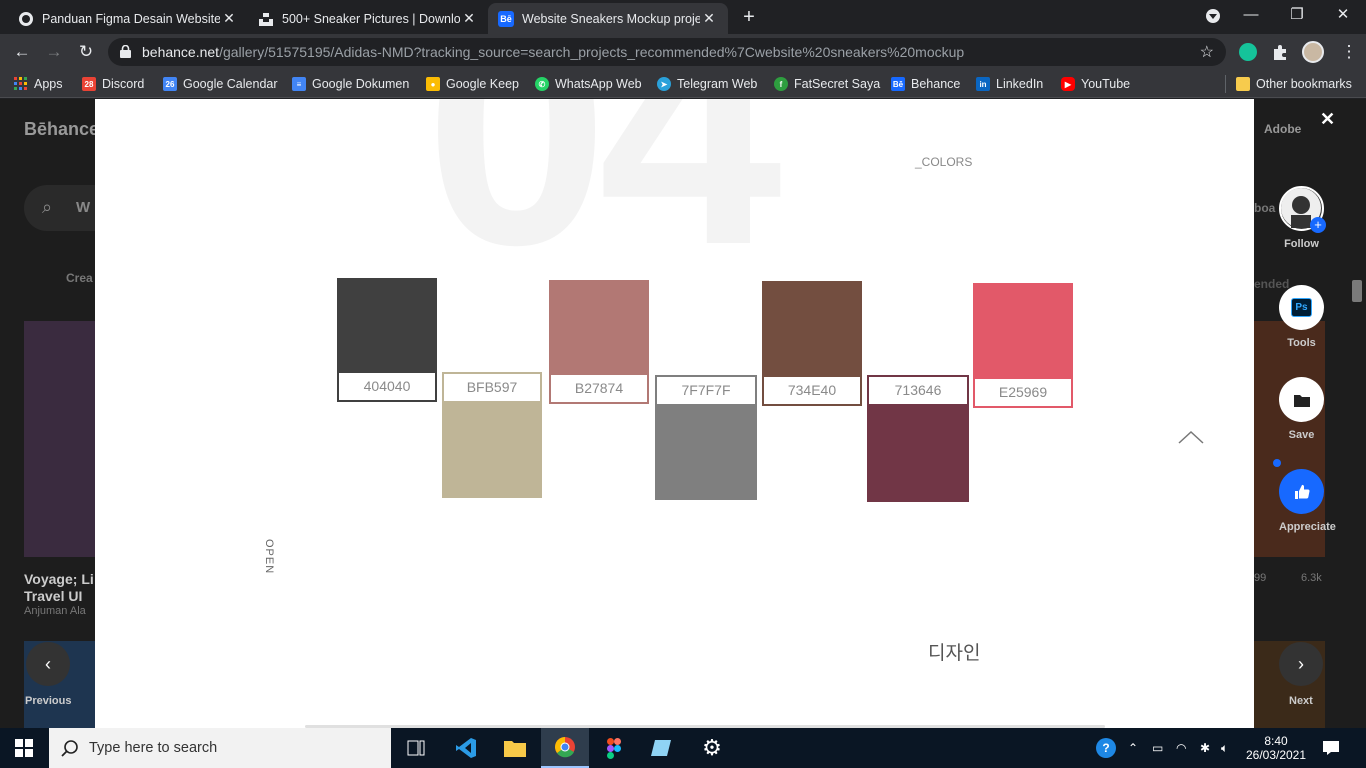  What do you see at coordinates (125, 51) in the screenshot?
I see `lock-icon` at bounding box center [125, 51].